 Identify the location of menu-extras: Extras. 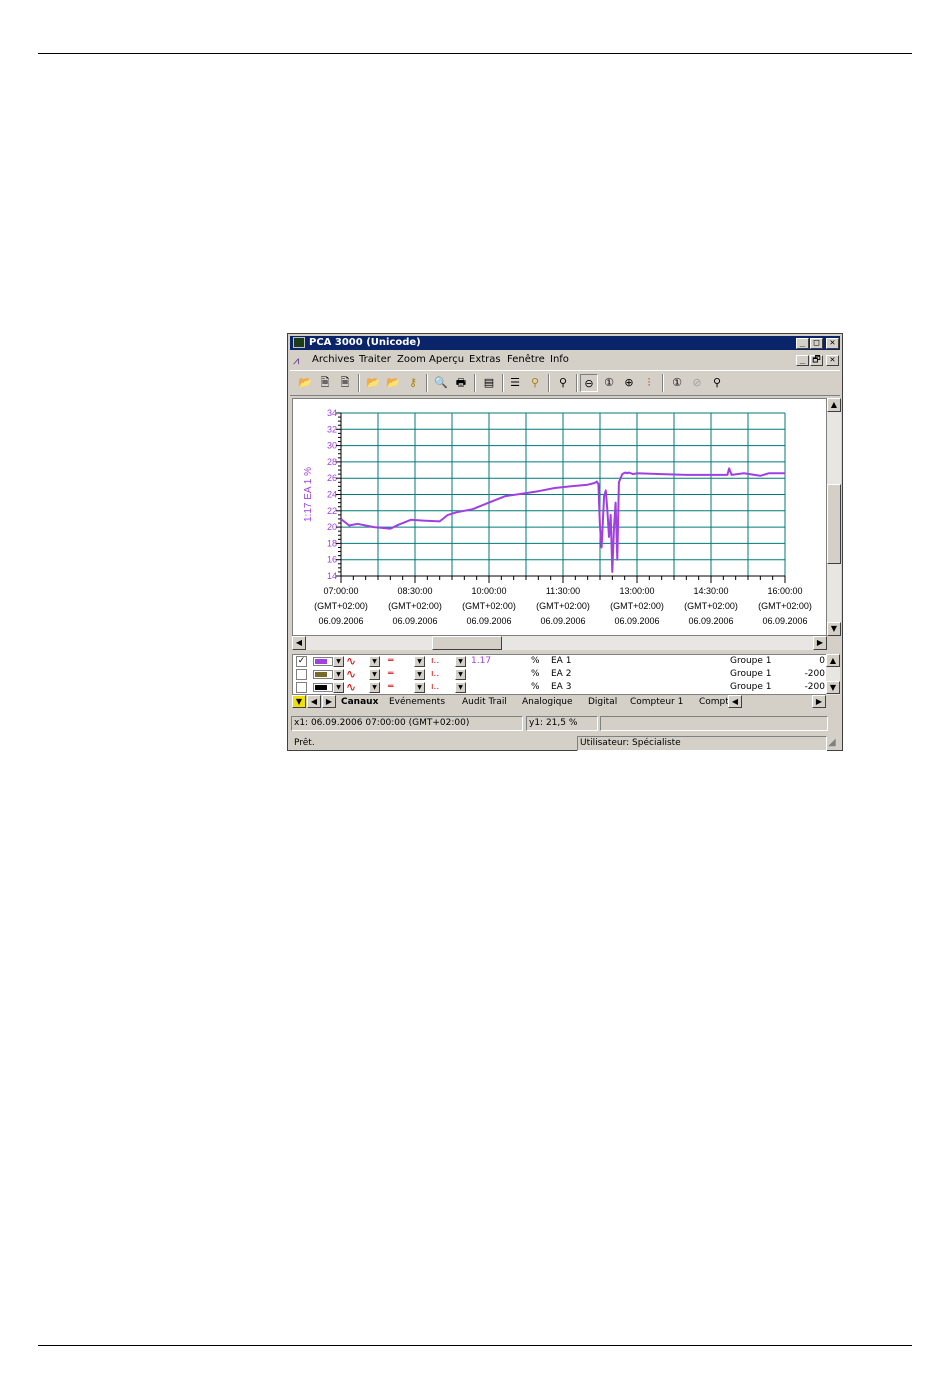
(485, 359).